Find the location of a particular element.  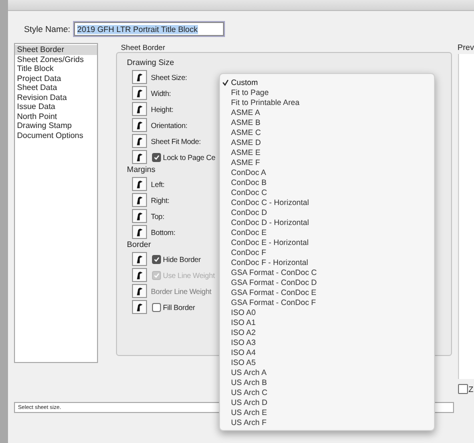

style-name-label: Style Name: is located at coordinates (47, 29).